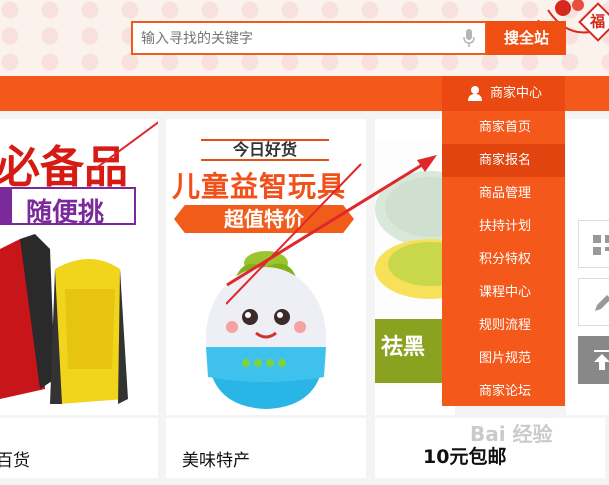  I want to click on merchant-center-header: 商家中心, so click(503, 93).